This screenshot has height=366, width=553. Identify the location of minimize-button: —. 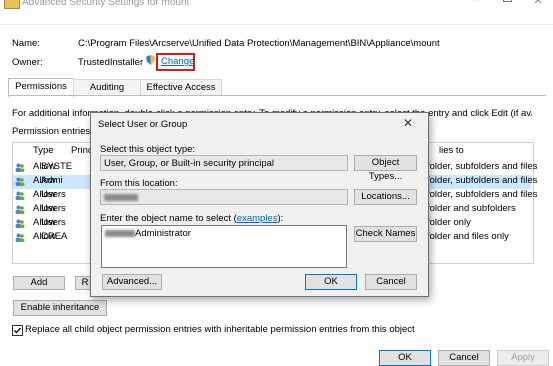
(477, 3).